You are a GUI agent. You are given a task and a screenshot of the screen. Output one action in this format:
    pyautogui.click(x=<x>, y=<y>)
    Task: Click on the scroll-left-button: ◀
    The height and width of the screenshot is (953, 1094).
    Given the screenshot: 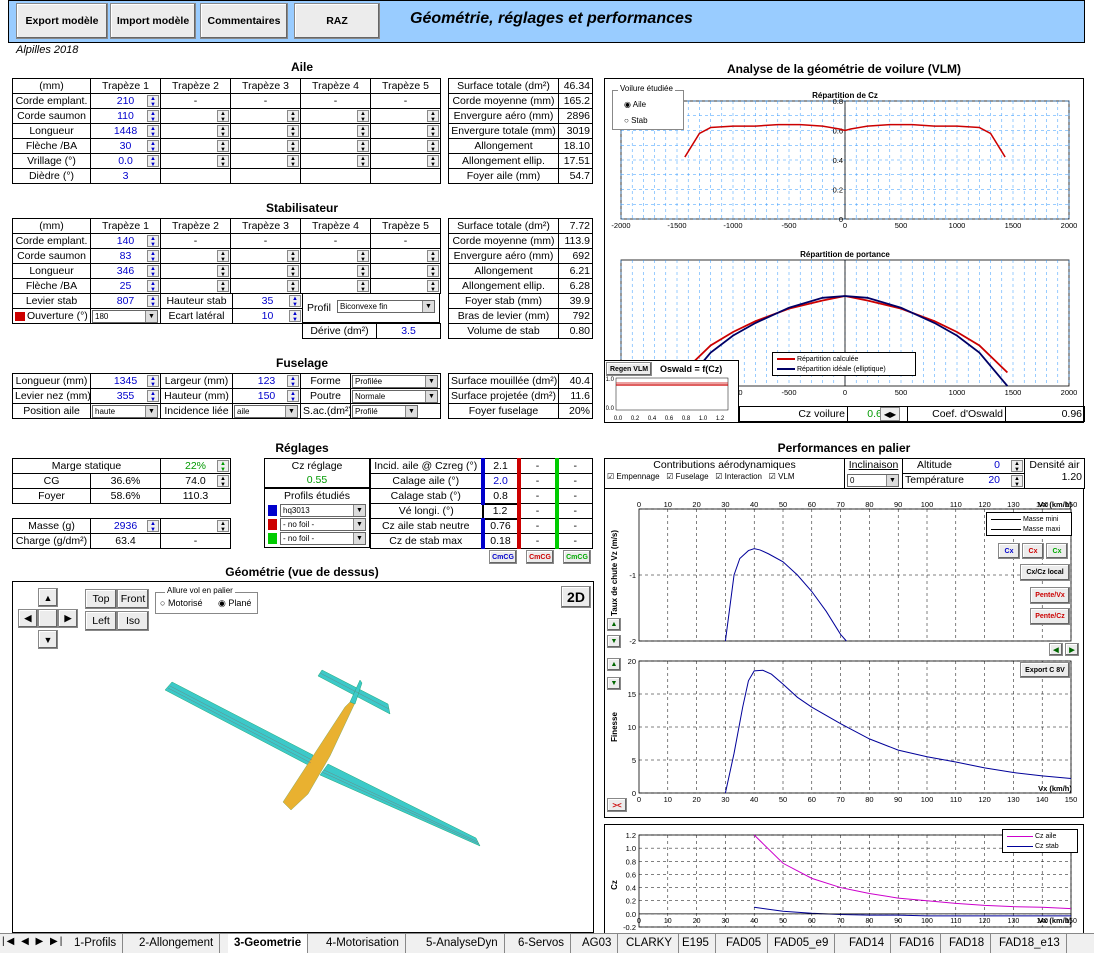 What is the action you would take?
    pyautogui.click(x=1056, y=649)
    